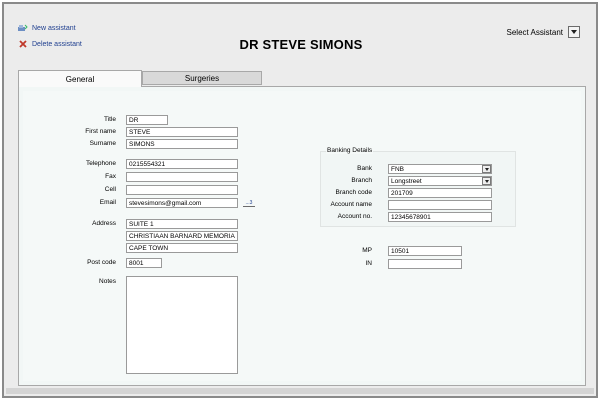 The image size is (600, 400). I want to click on cell-label: Cell, so click(110, 189).